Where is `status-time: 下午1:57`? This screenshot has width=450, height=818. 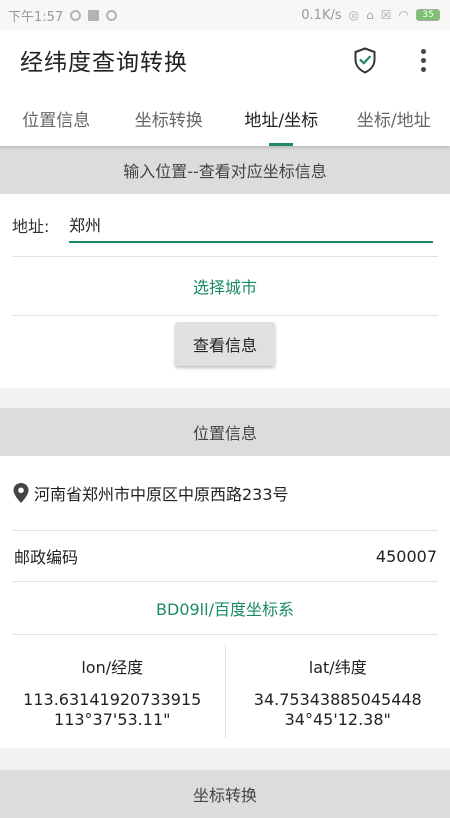
status-time: 下午1:57 is located at coordinates (35, 15).